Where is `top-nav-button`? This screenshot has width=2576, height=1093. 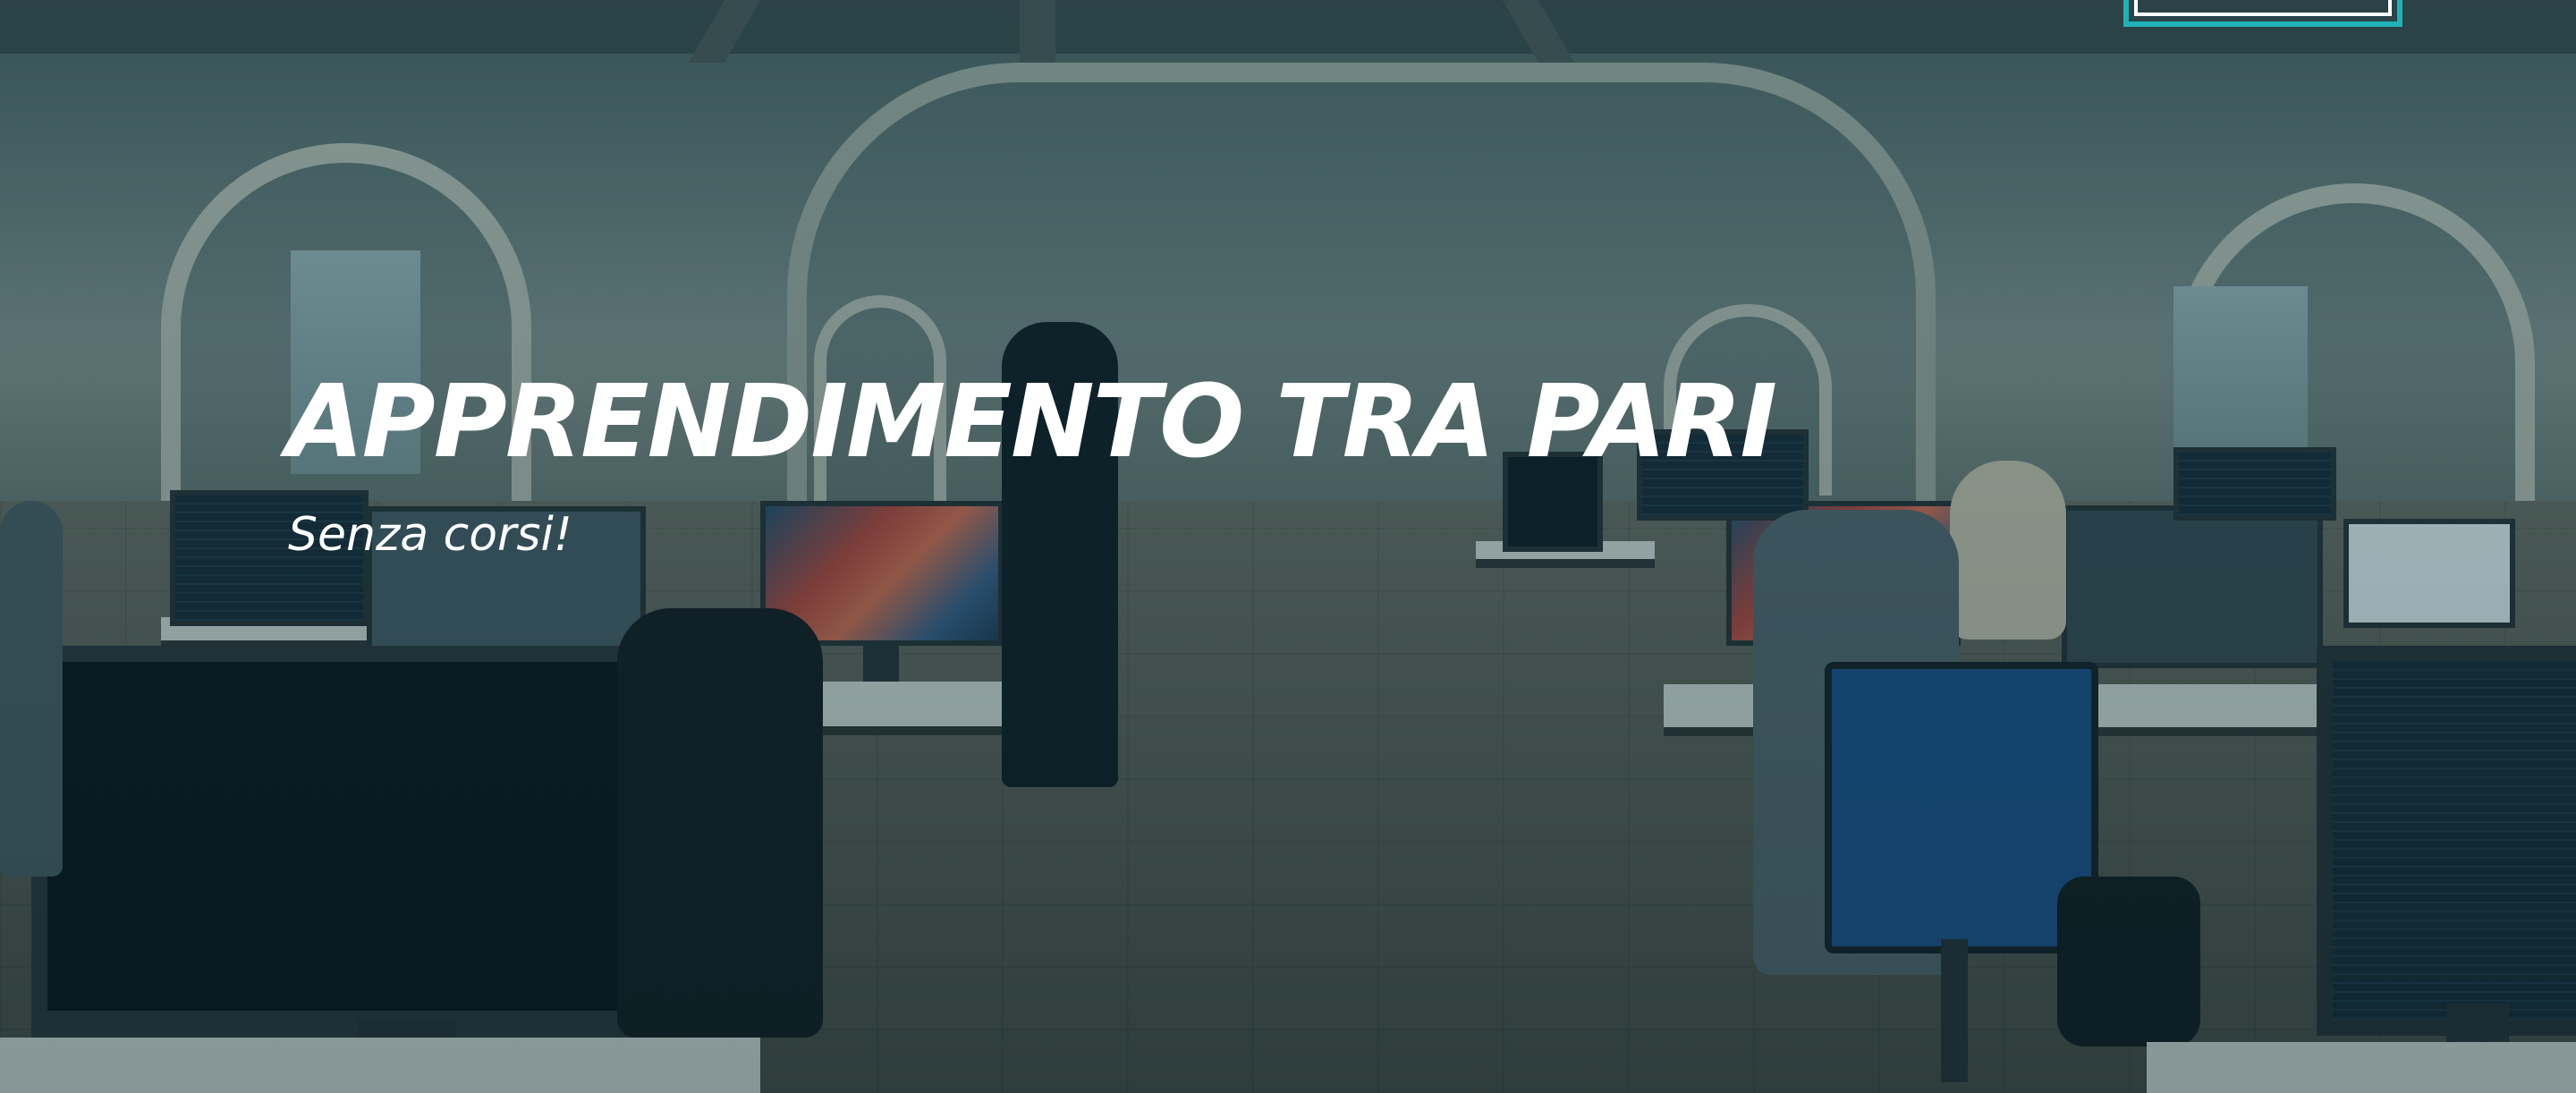 top-nav-button is located at coordinates (2262, 13).